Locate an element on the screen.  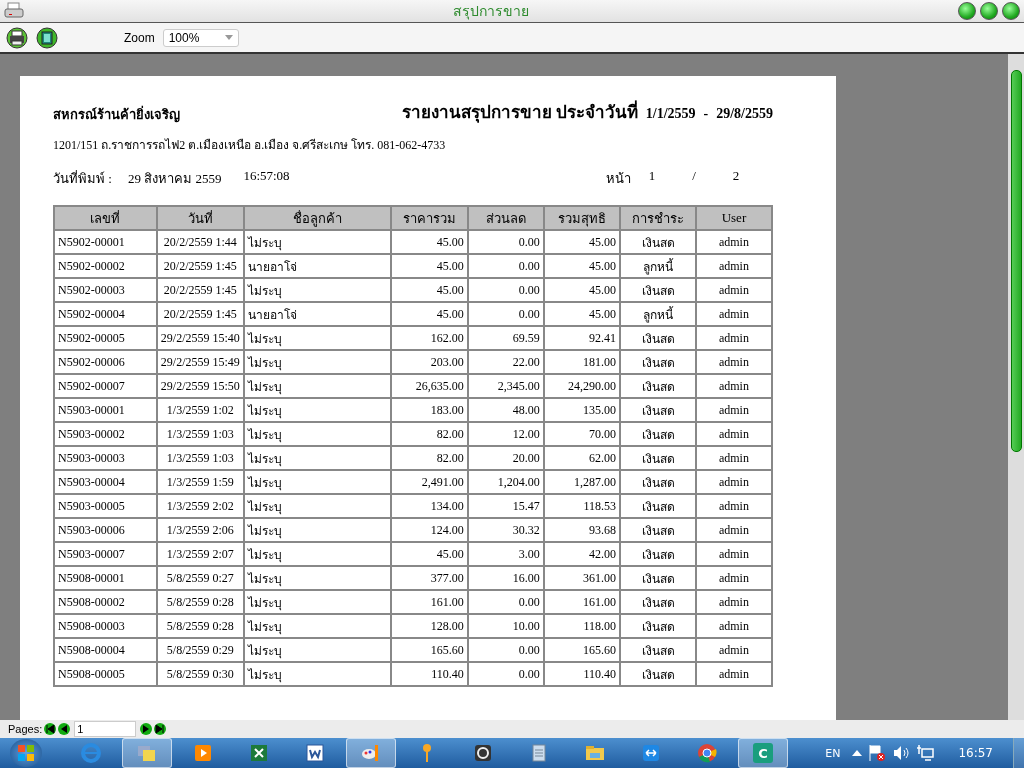
page-total: 2 is located at coordinates (736, 176).